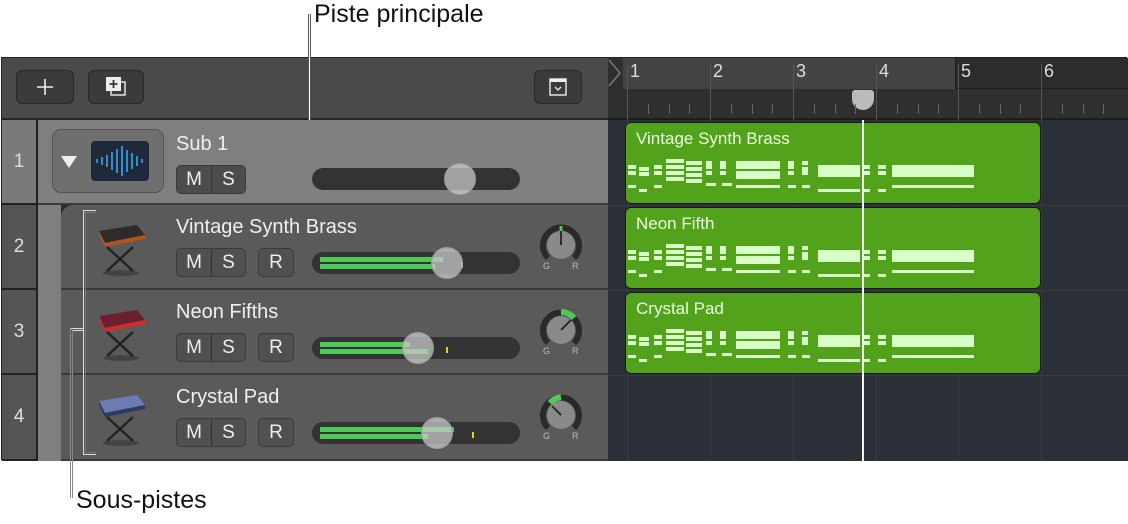  What do you see at coordinates (20, 418) in the screenshot?
I see `track-number: 4` at bounding box center [20, 418].